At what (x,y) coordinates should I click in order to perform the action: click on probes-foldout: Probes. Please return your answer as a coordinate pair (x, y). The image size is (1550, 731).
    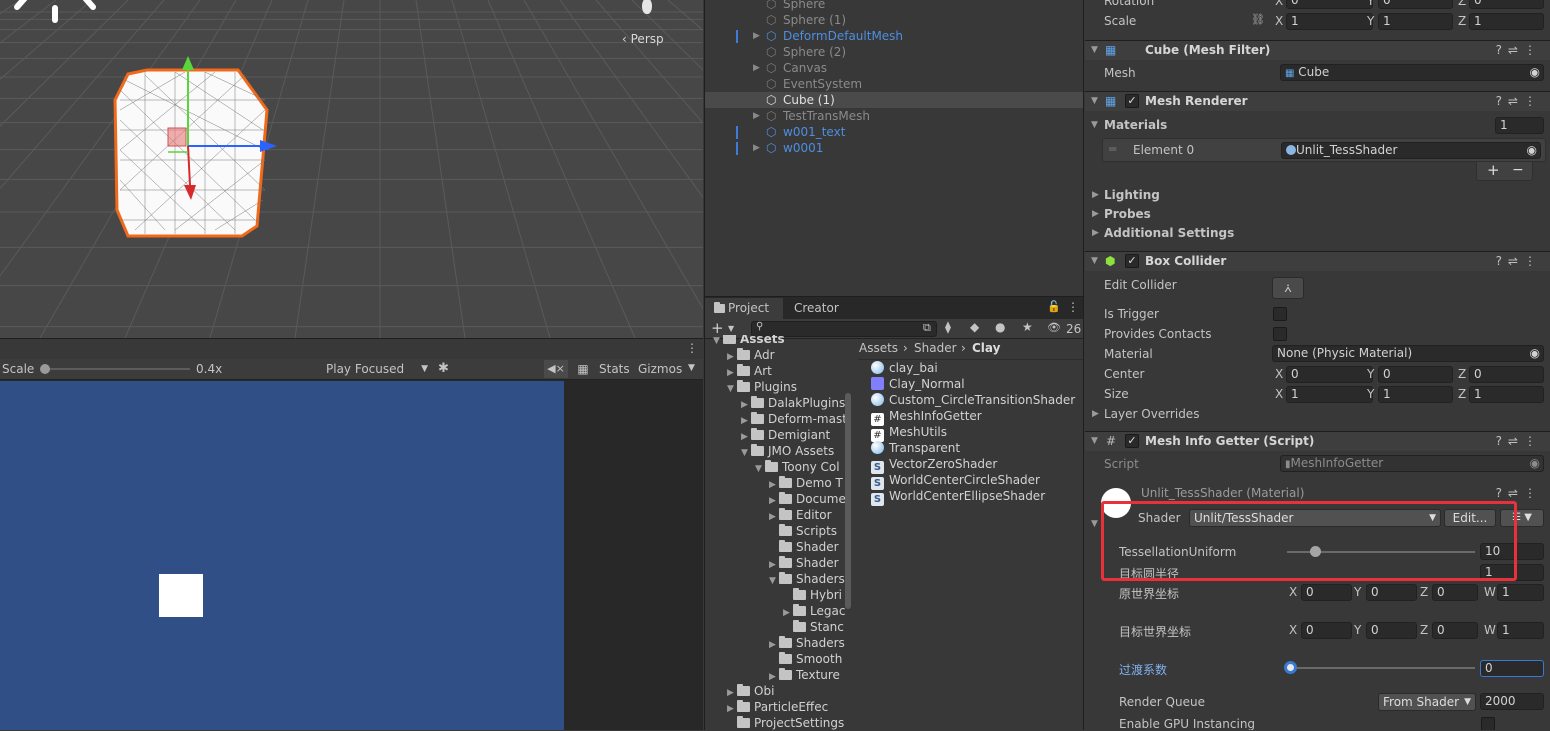
    Looking at the image, I should click on (1127, 214).